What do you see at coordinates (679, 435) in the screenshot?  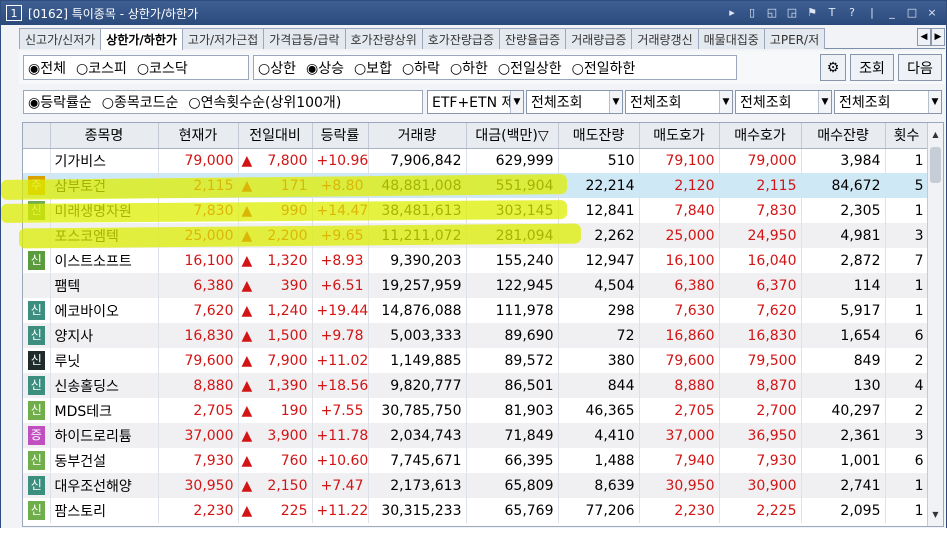 I see `ask-price: 37,000` at bounding box center [679, 435].